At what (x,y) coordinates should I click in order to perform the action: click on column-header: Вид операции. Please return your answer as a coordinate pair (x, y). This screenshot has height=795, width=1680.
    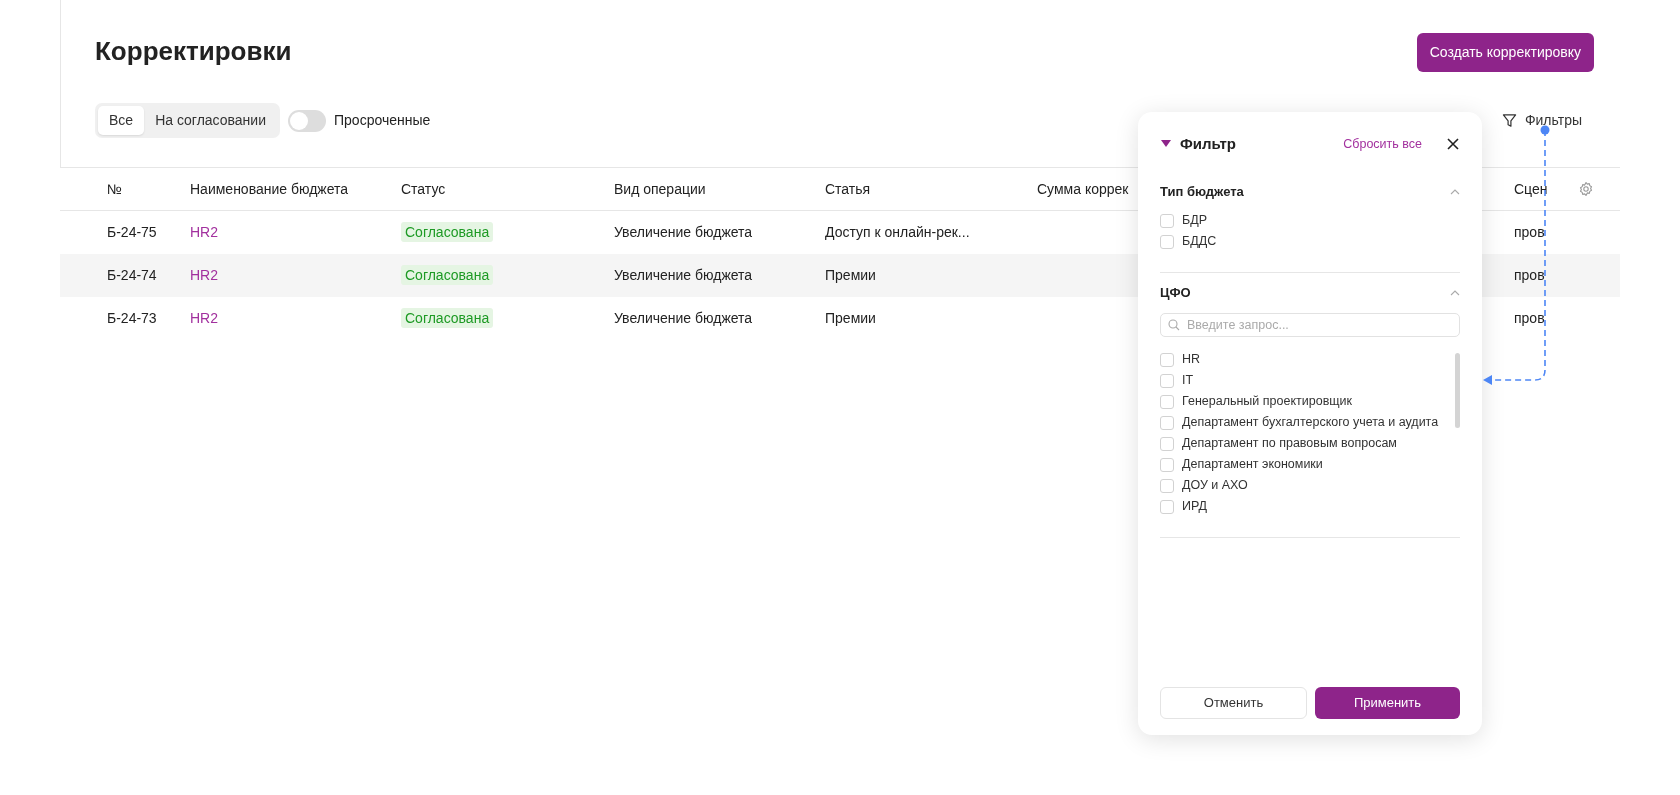
    Looking at the image, I should click on (660, 188).